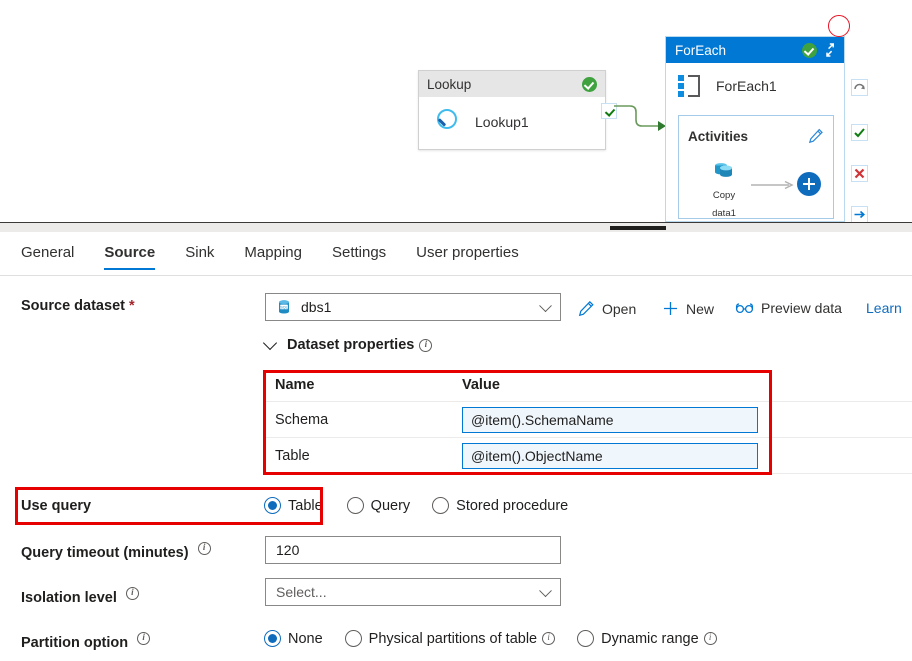  I want to click on radio-use-query-query: Query, so click(378, 505).